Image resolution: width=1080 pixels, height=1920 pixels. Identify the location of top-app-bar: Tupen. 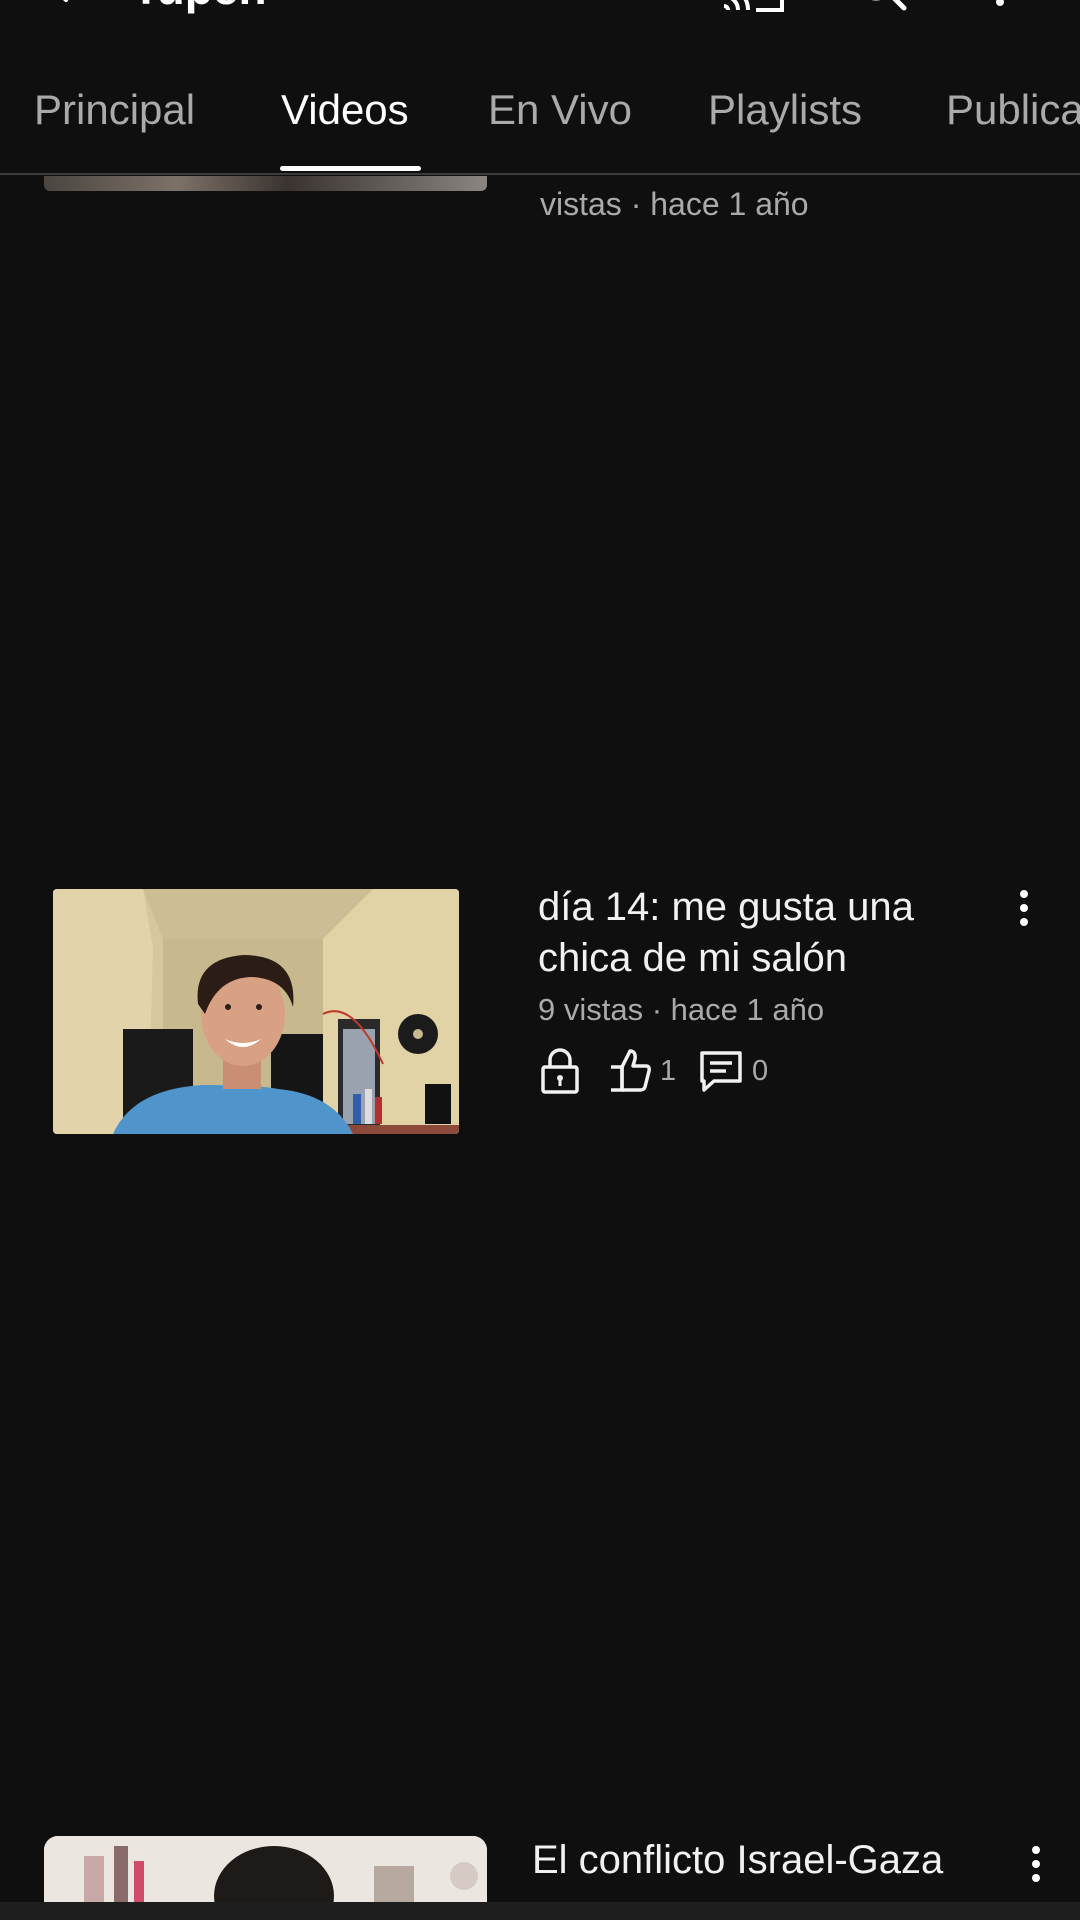
(540, 10).